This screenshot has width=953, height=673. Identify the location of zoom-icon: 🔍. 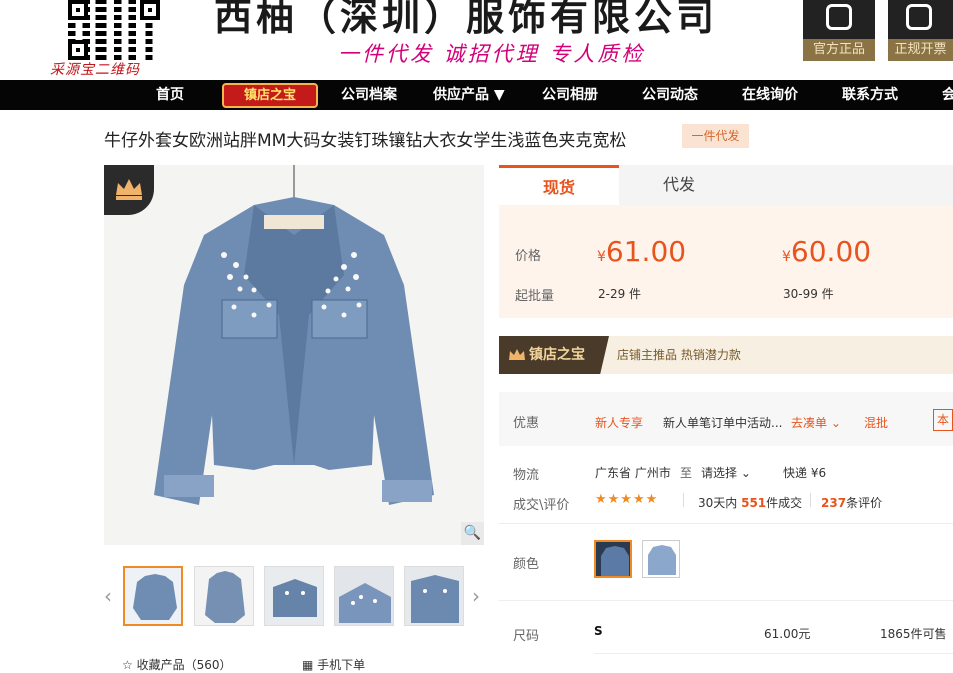
(472, 533).